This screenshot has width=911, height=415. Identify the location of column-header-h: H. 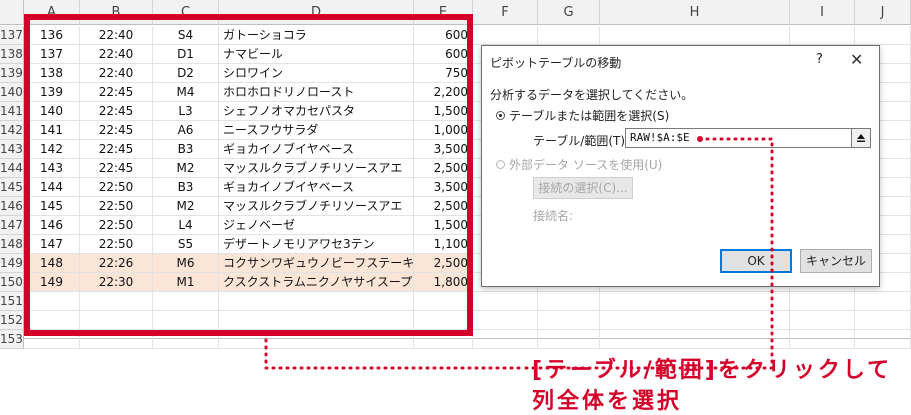
(695, 12).